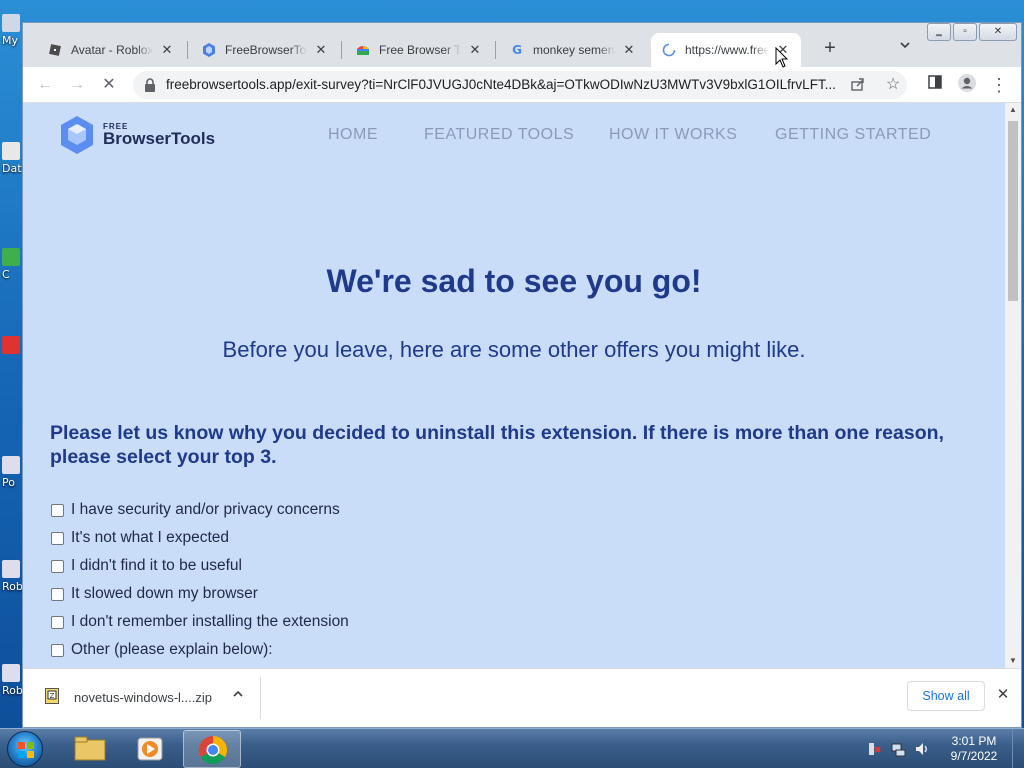 Image resolution: width=1024 pixels, height=768 pixels. What do you see at coordinates (946, 696) in the screenshot?
I see `show-all-downloads-button: Show all` at bounding box center [946, 696].